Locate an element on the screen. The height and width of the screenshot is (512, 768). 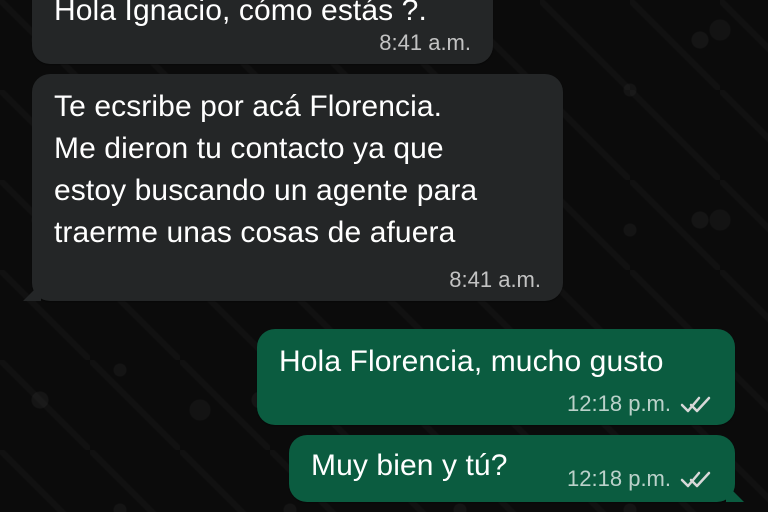
outgoing-message-1: Hola Florencia, mucho gusto 12:18 p.m. is located at coordinates (496, 377).